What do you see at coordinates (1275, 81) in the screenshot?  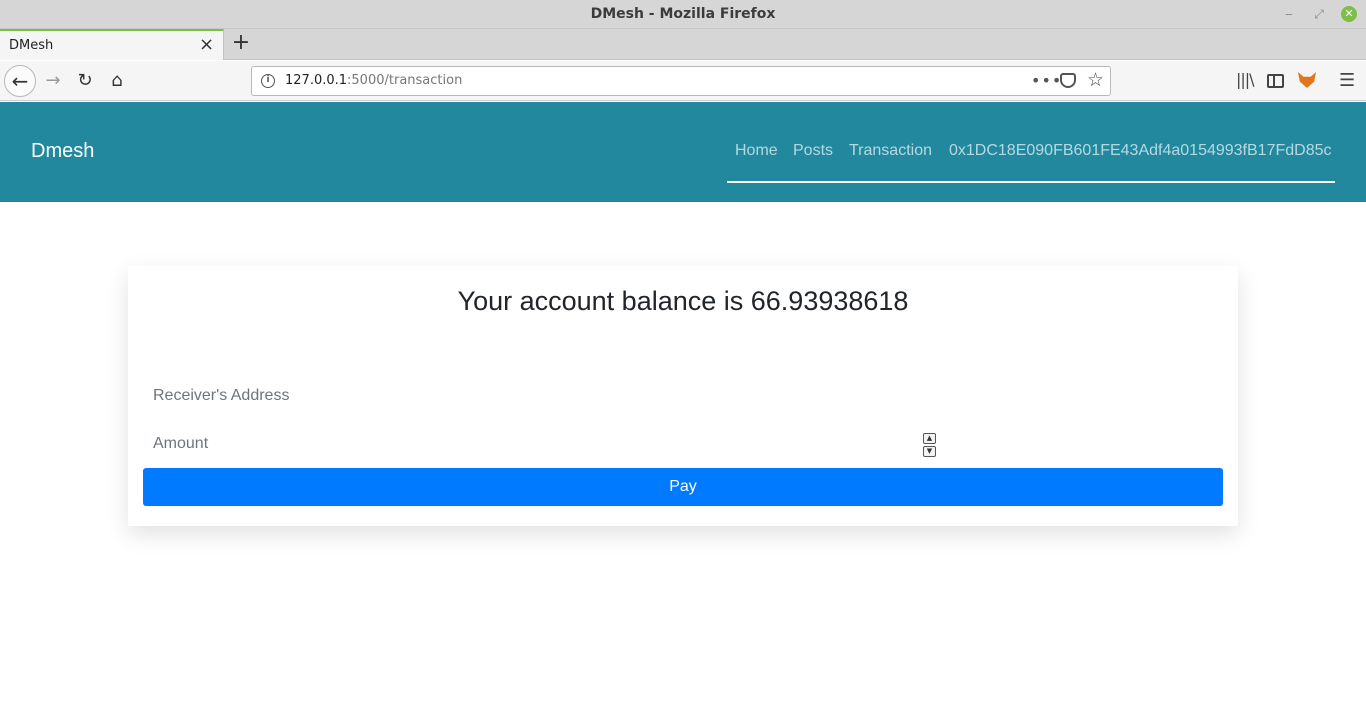 I see `sidebar-icon` at bounding box center [1275, 81].